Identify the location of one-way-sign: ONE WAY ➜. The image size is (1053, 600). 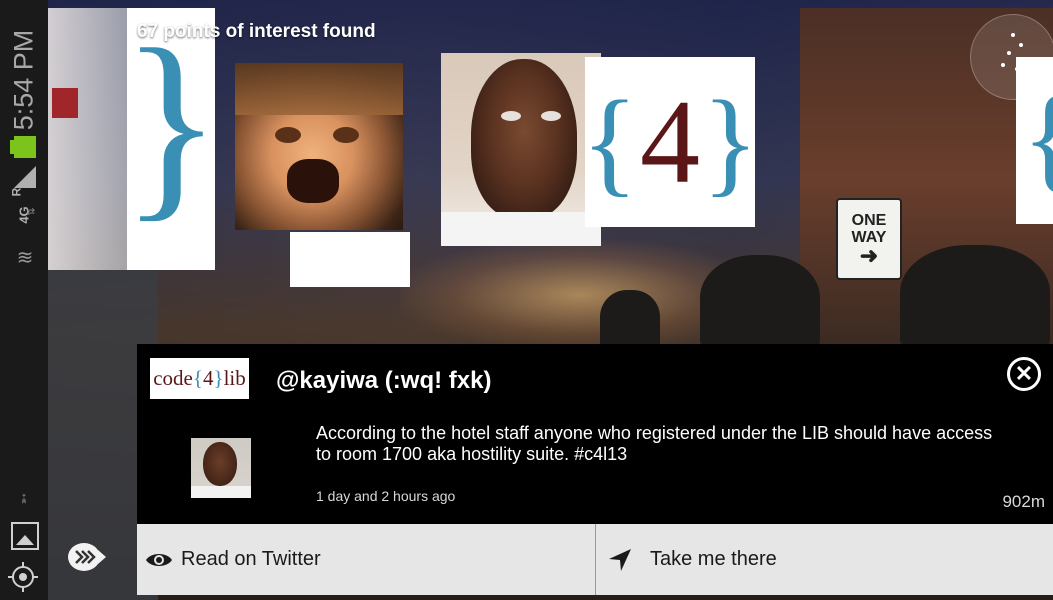
(869, 239).